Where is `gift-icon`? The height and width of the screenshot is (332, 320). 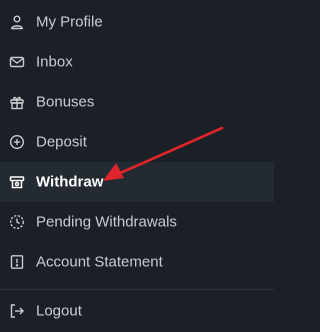 gift-icon is located at coordinates (17, 102).